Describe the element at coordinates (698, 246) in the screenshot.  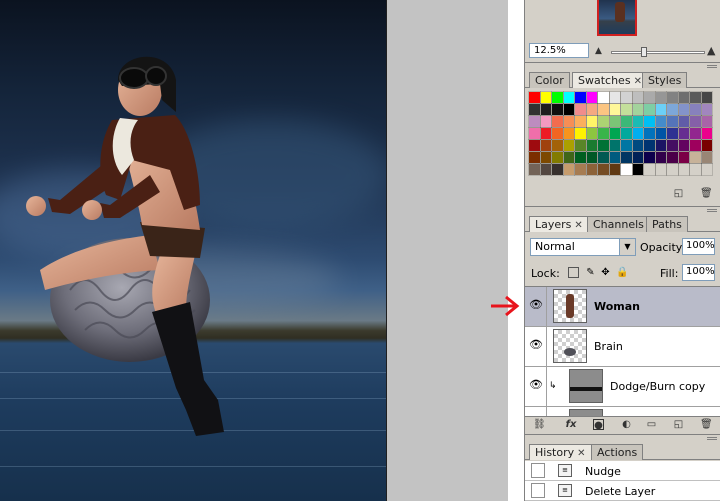
I see `opacity-input: 100%` at that location.